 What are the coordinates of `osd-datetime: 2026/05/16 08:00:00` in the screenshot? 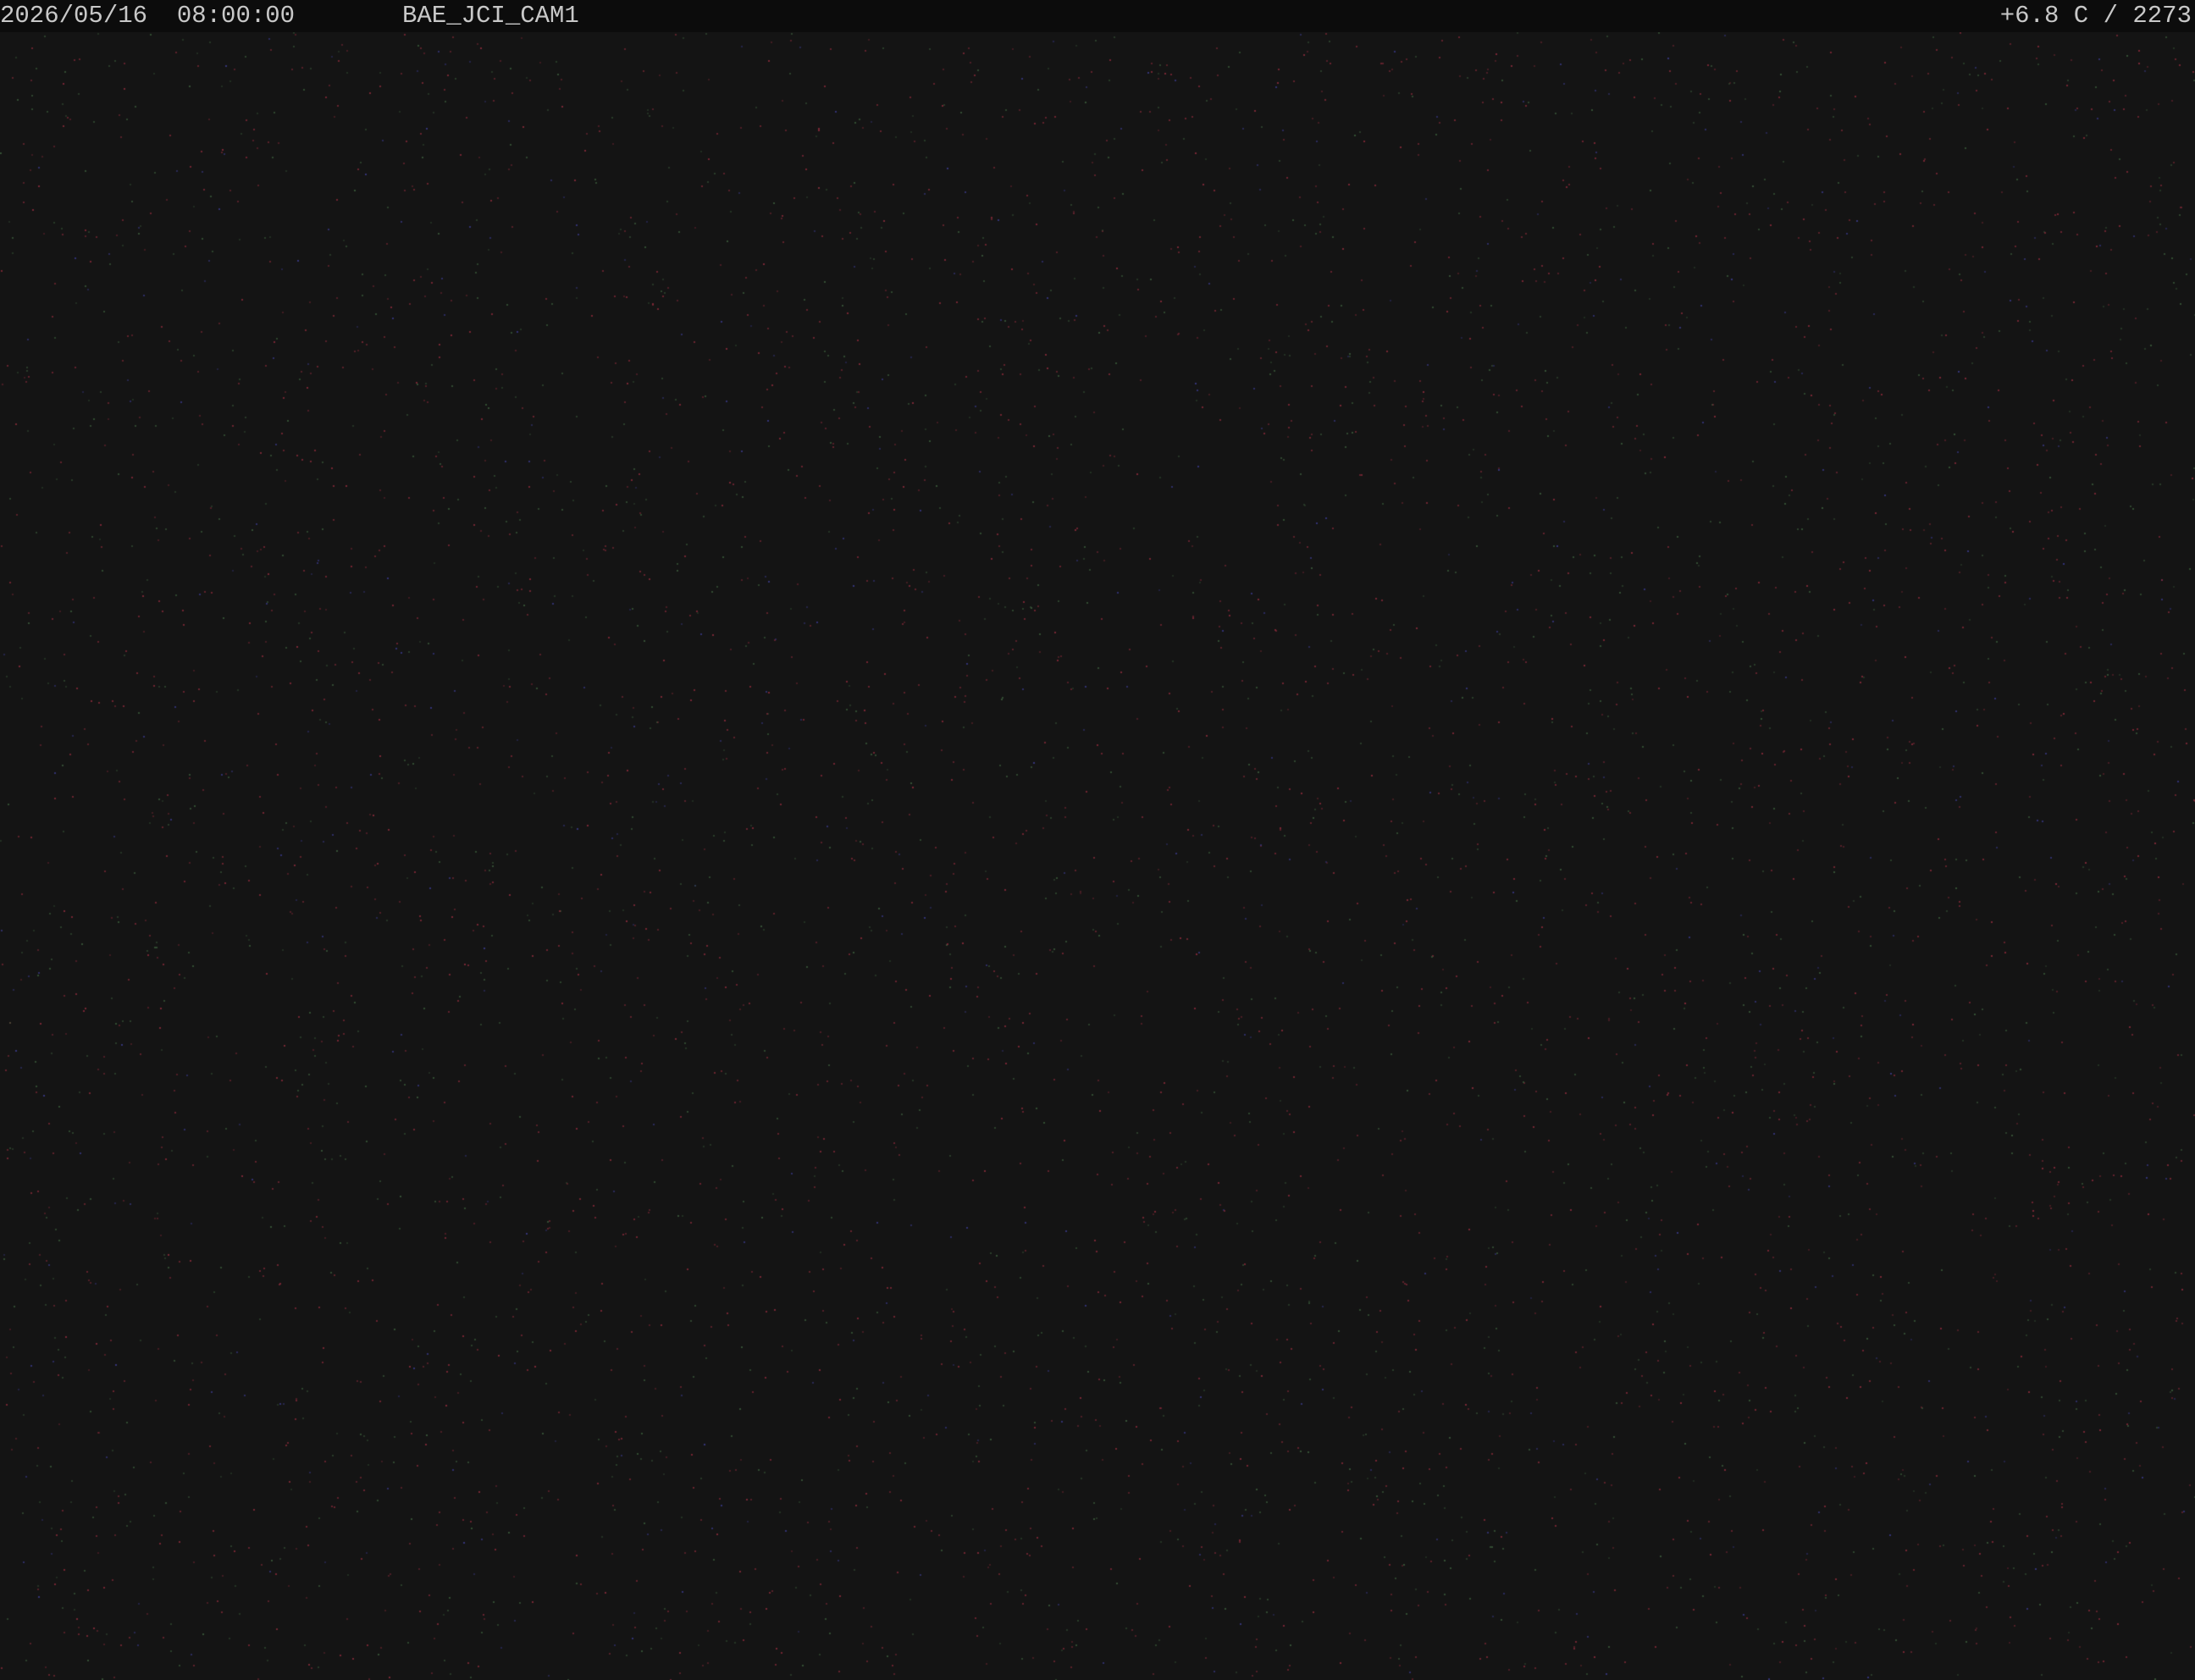 It's located at (148, 16).